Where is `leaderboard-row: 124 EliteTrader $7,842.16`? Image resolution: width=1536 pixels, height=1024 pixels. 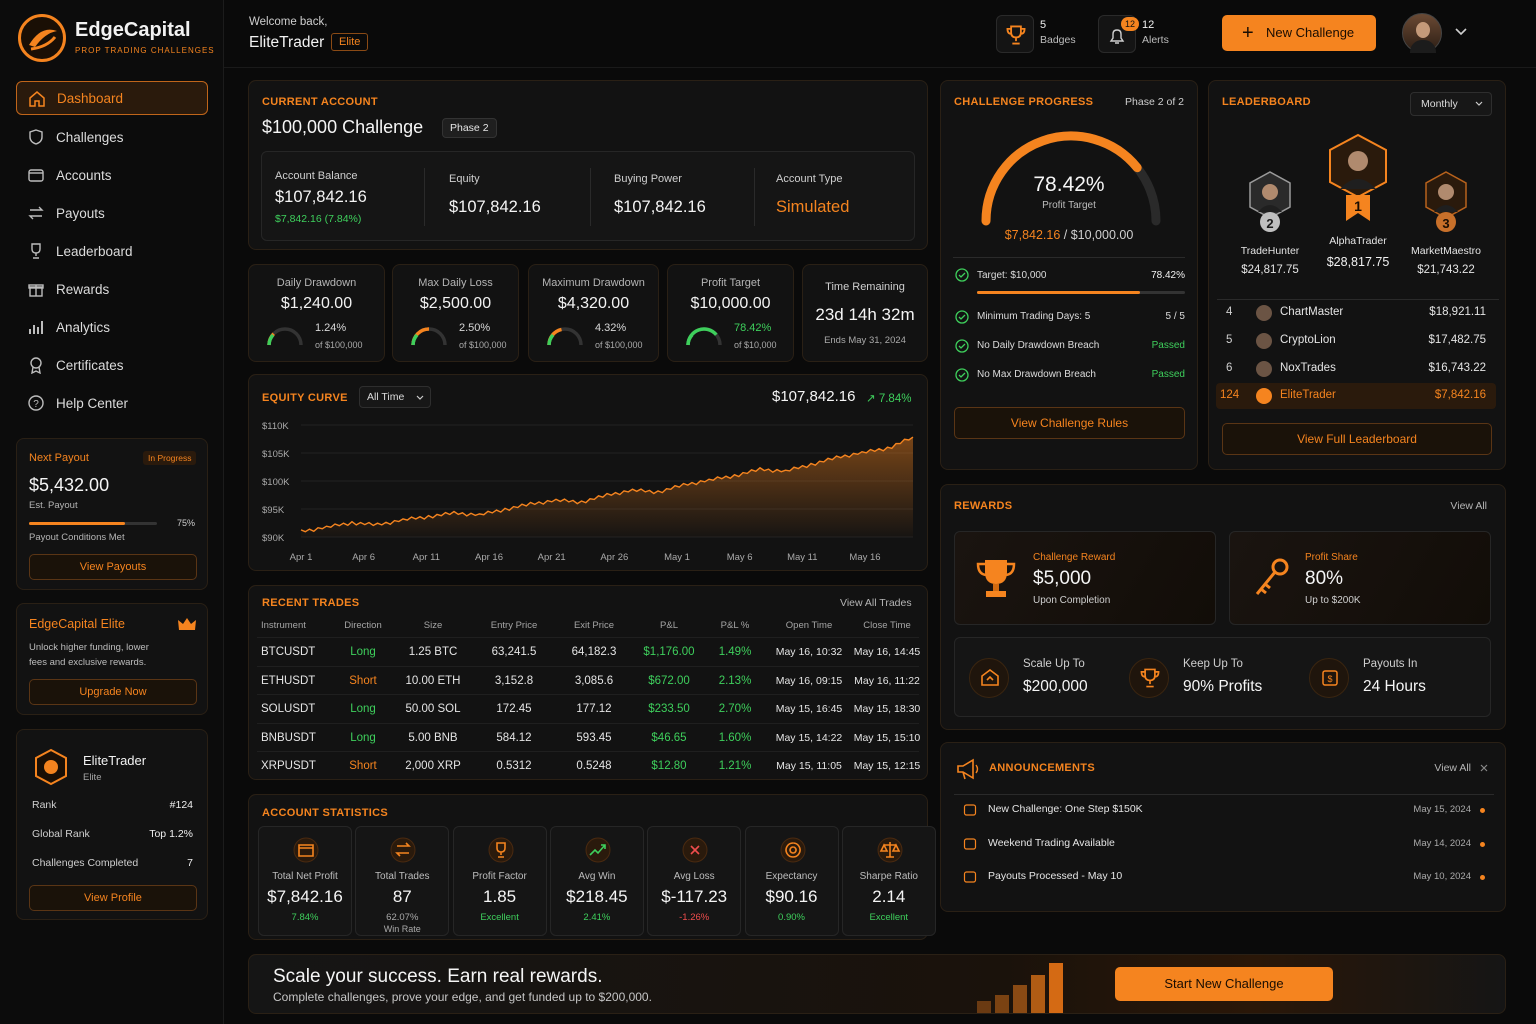
leaderboard-row: 124 EliteTrader $7,842.16 is located at coordinates (1356, 396).